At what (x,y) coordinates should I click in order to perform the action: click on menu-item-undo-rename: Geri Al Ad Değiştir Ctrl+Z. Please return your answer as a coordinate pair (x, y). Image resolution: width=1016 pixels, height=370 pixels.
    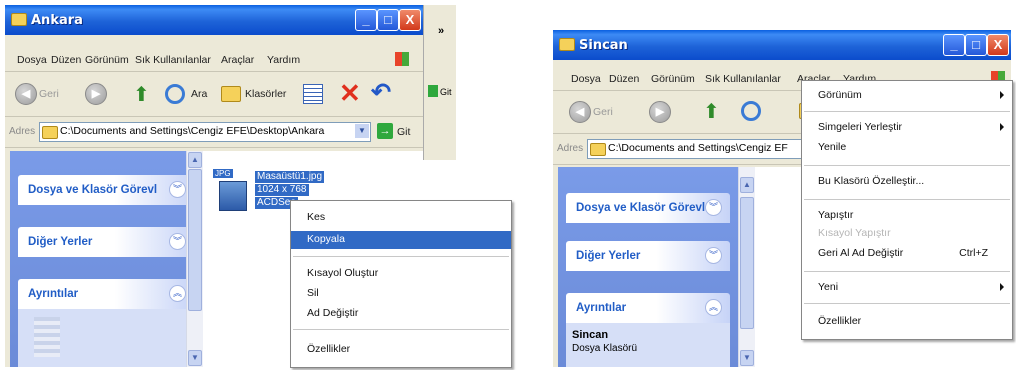
    Looking at the image, I should click on (907, 254).